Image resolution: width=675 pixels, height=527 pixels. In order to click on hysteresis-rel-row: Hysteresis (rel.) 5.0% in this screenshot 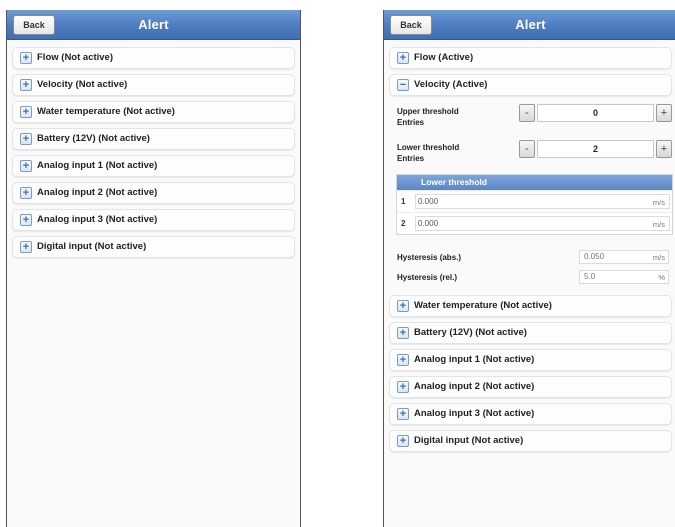, I will do `click(530, 277)`.